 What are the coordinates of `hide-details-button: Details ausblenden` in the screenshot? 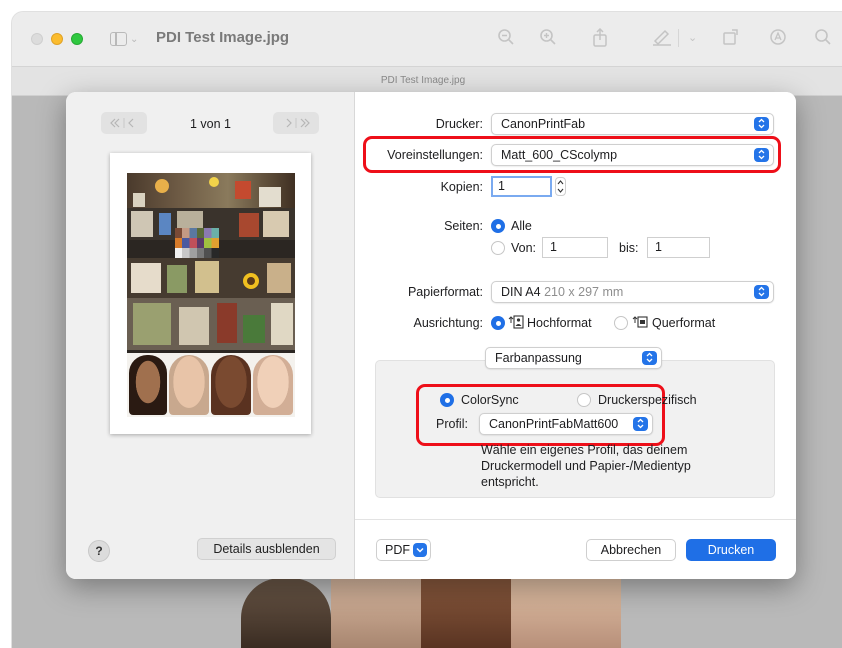 It's located at (266, 549).